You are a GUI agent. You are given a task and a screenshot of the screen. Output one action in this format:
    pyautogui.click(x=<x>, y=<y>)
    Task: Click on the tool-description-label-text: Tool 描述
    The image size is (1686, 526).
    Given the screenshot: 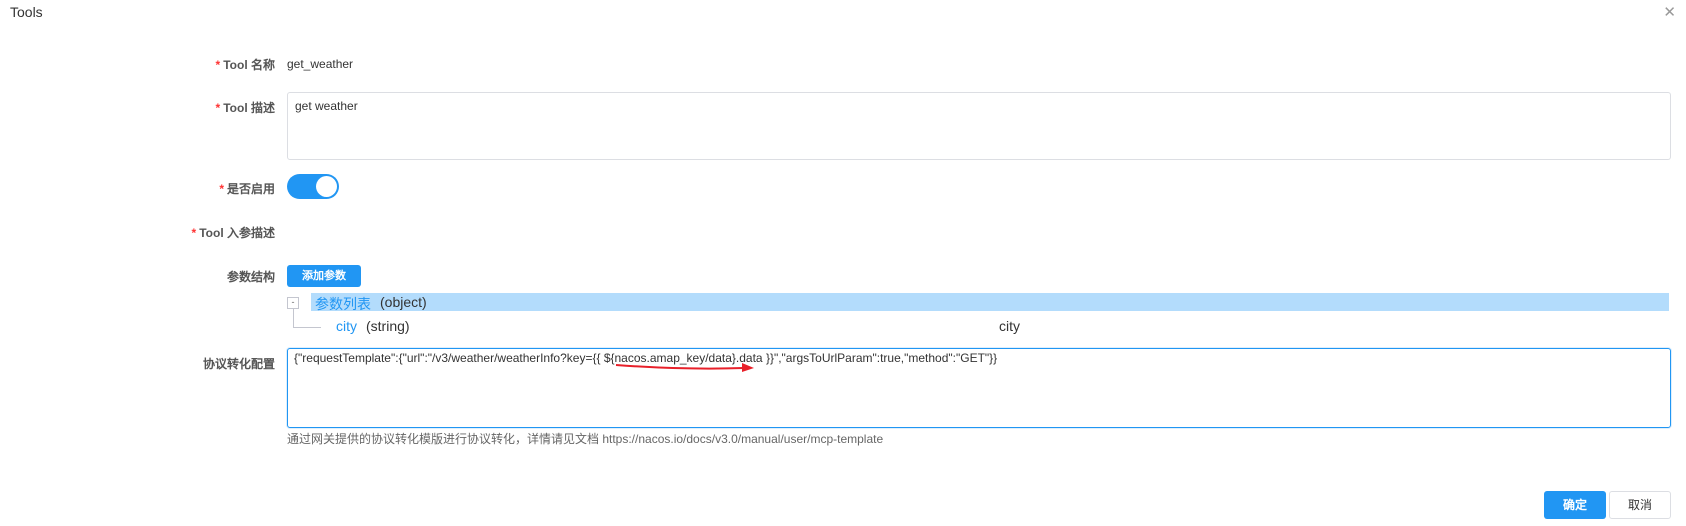 What is the action you would take?
    pyautogui.click(x=249, y=108)
    